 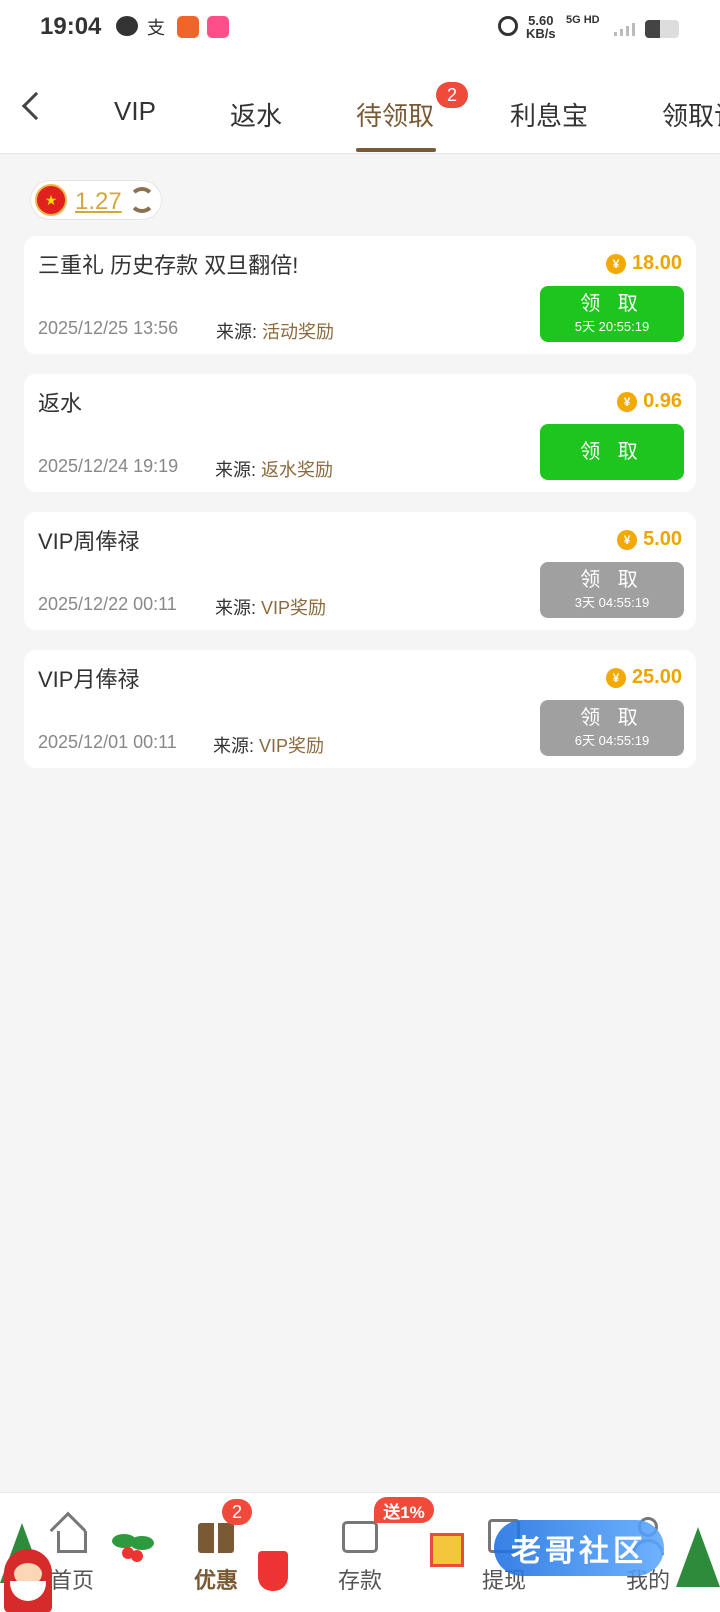 I want to click on status-time: 19:04, so click(x=71, y=26).